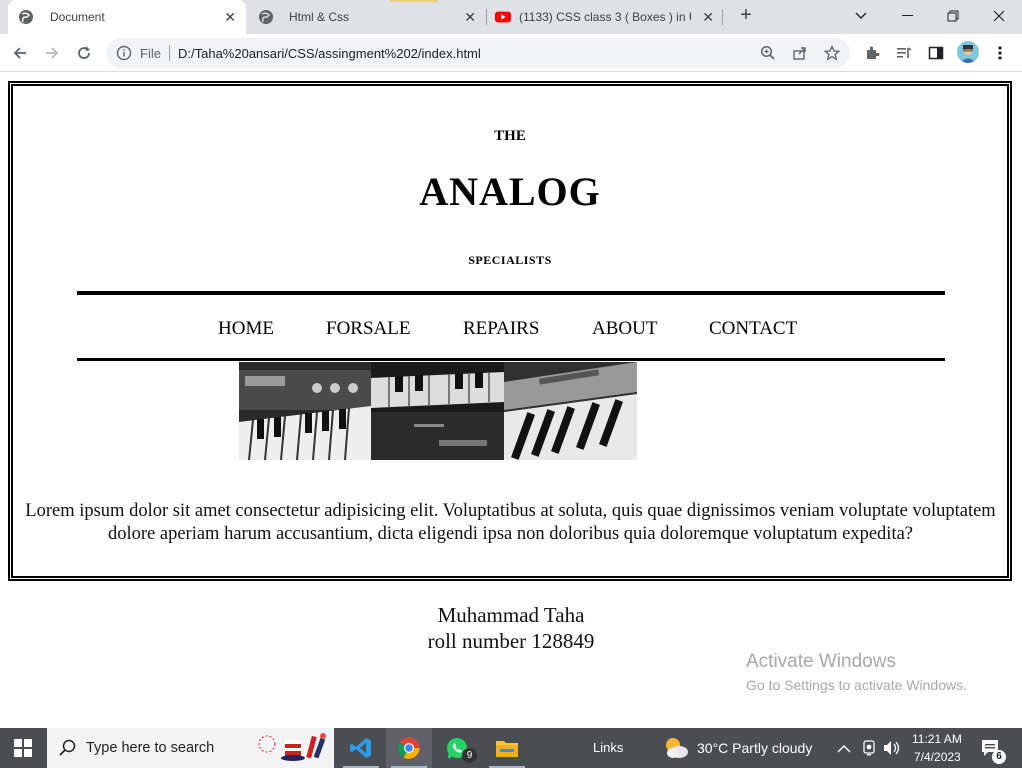 The height and width of the screenshot is (768, 1022). Describe the element at coordinates (753, 329) in the screenshot. I see `nav-contact: CONTACT` at that location.